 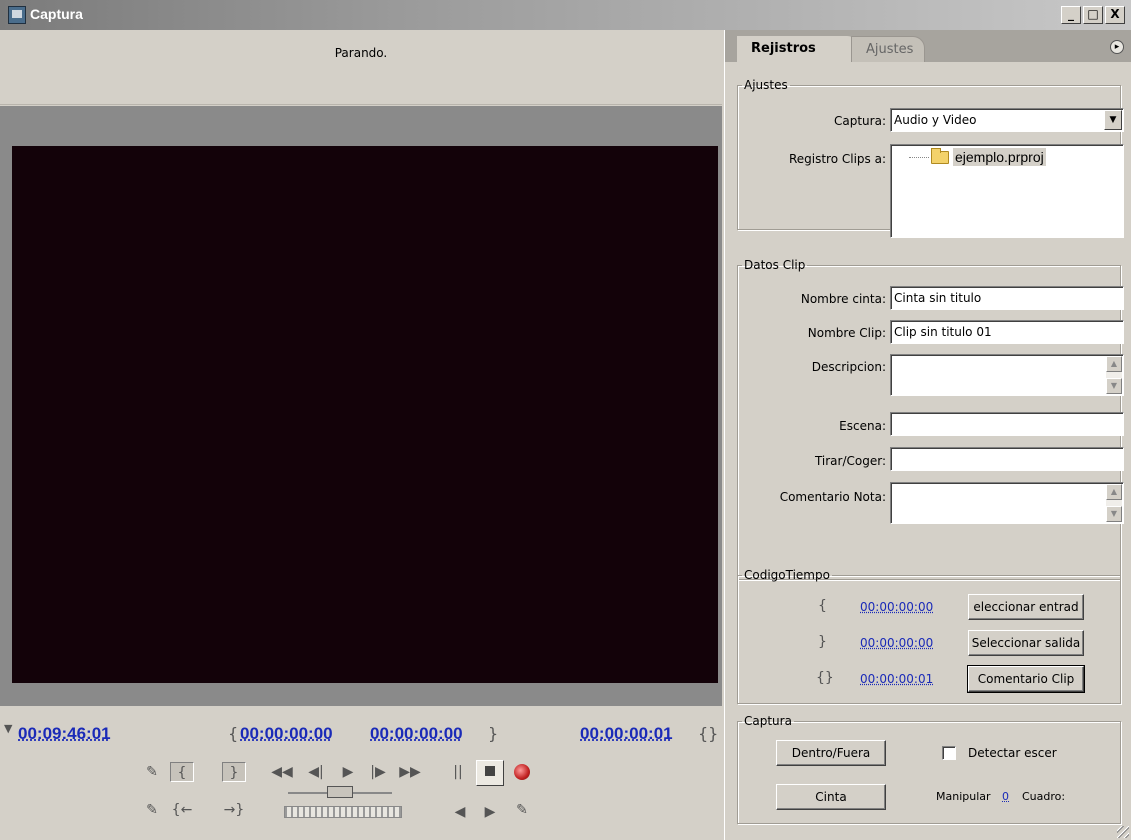 I want to click on window-controls: _ □ X, so click(x=1093, y=15).